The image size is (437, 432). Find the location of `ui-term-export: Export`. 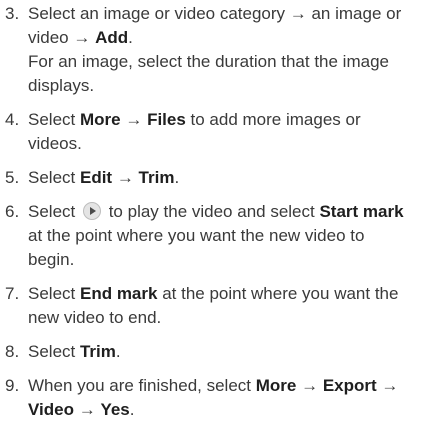

ui-term-export: Export is located at coordinates (349, 385).